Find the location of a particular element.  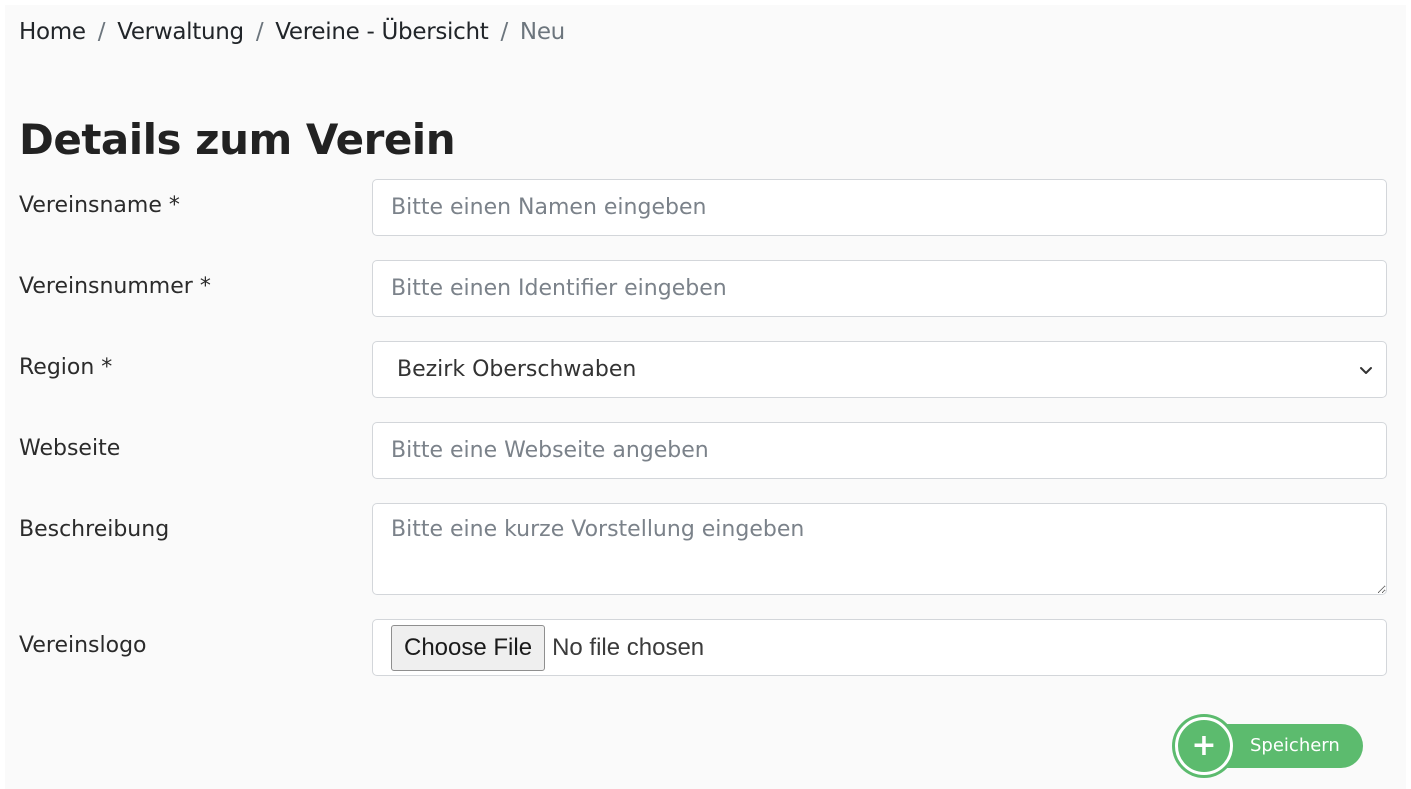

beschreibung-label: Beschreibung is located at coordinates (94, 529).